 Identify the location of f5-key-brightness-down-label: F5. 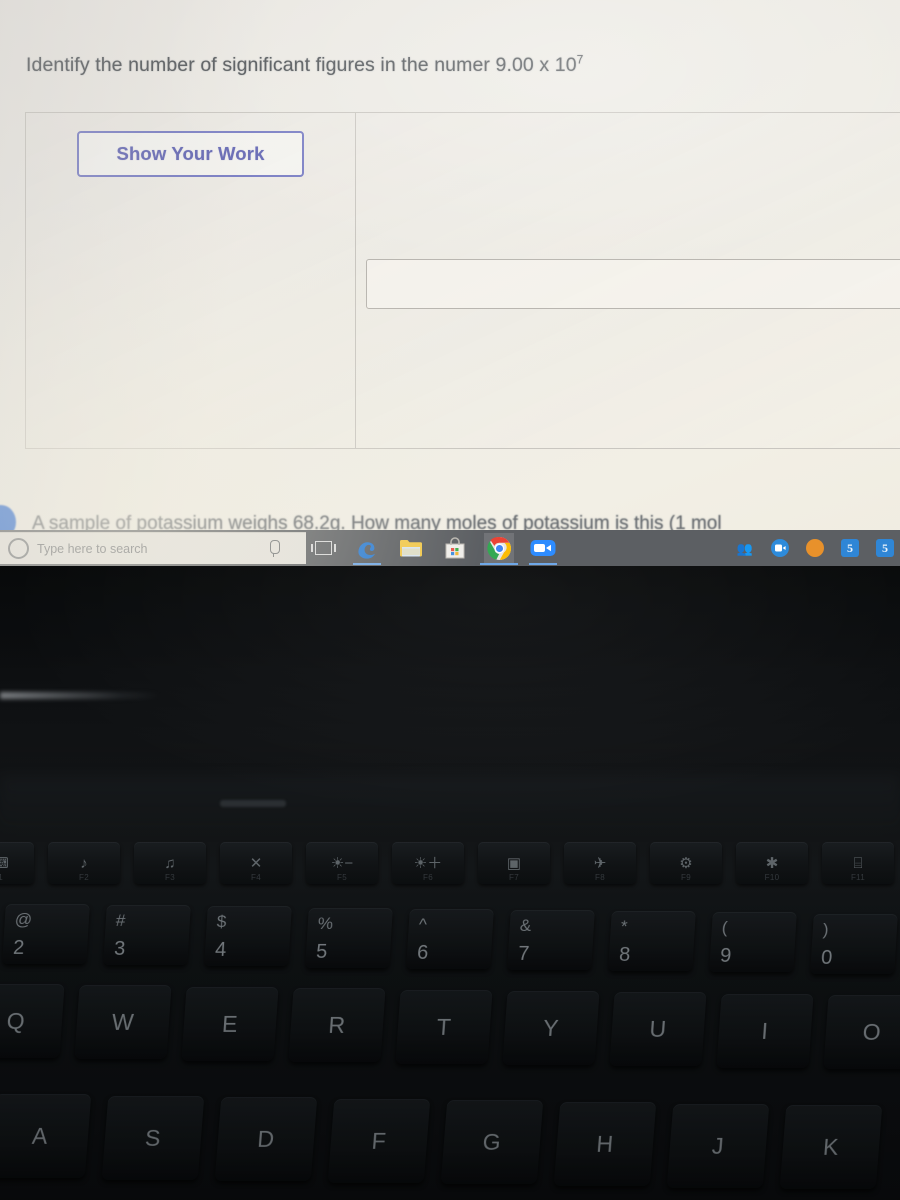
(342, 877).